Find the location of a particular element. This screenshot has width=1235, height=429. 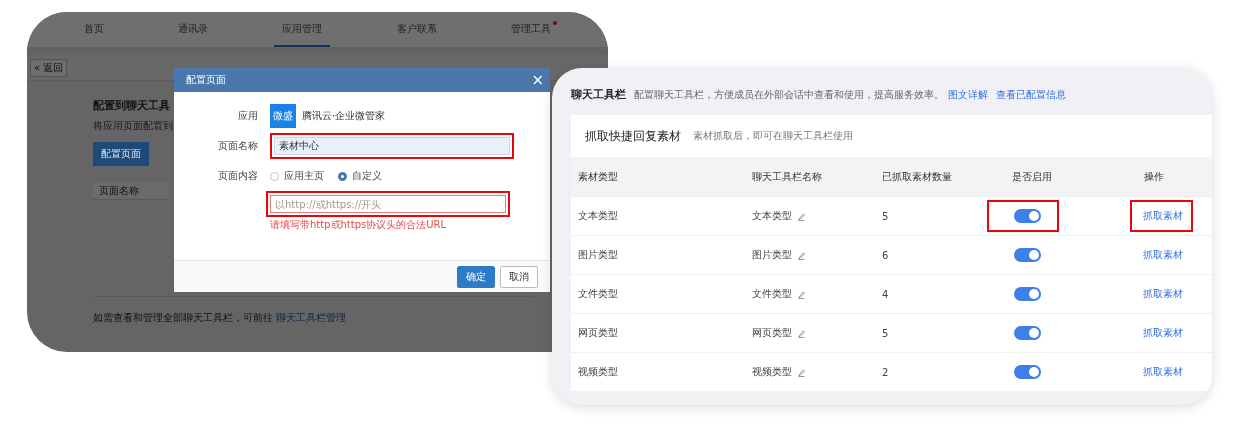

column-header: 页面名称 is located at coordinates (119, 190).